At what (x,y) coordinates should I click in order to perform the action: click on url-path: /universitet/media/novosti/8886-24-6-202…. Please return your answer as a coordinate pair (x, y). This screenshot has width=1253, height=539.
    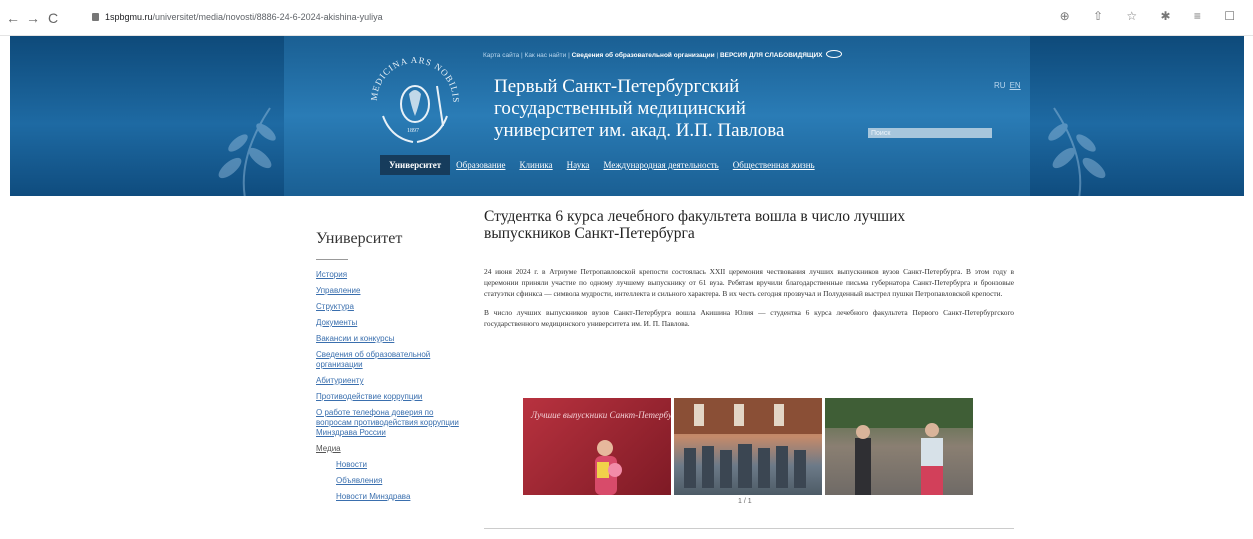
    Looking at the image, I should click on (267, 17).